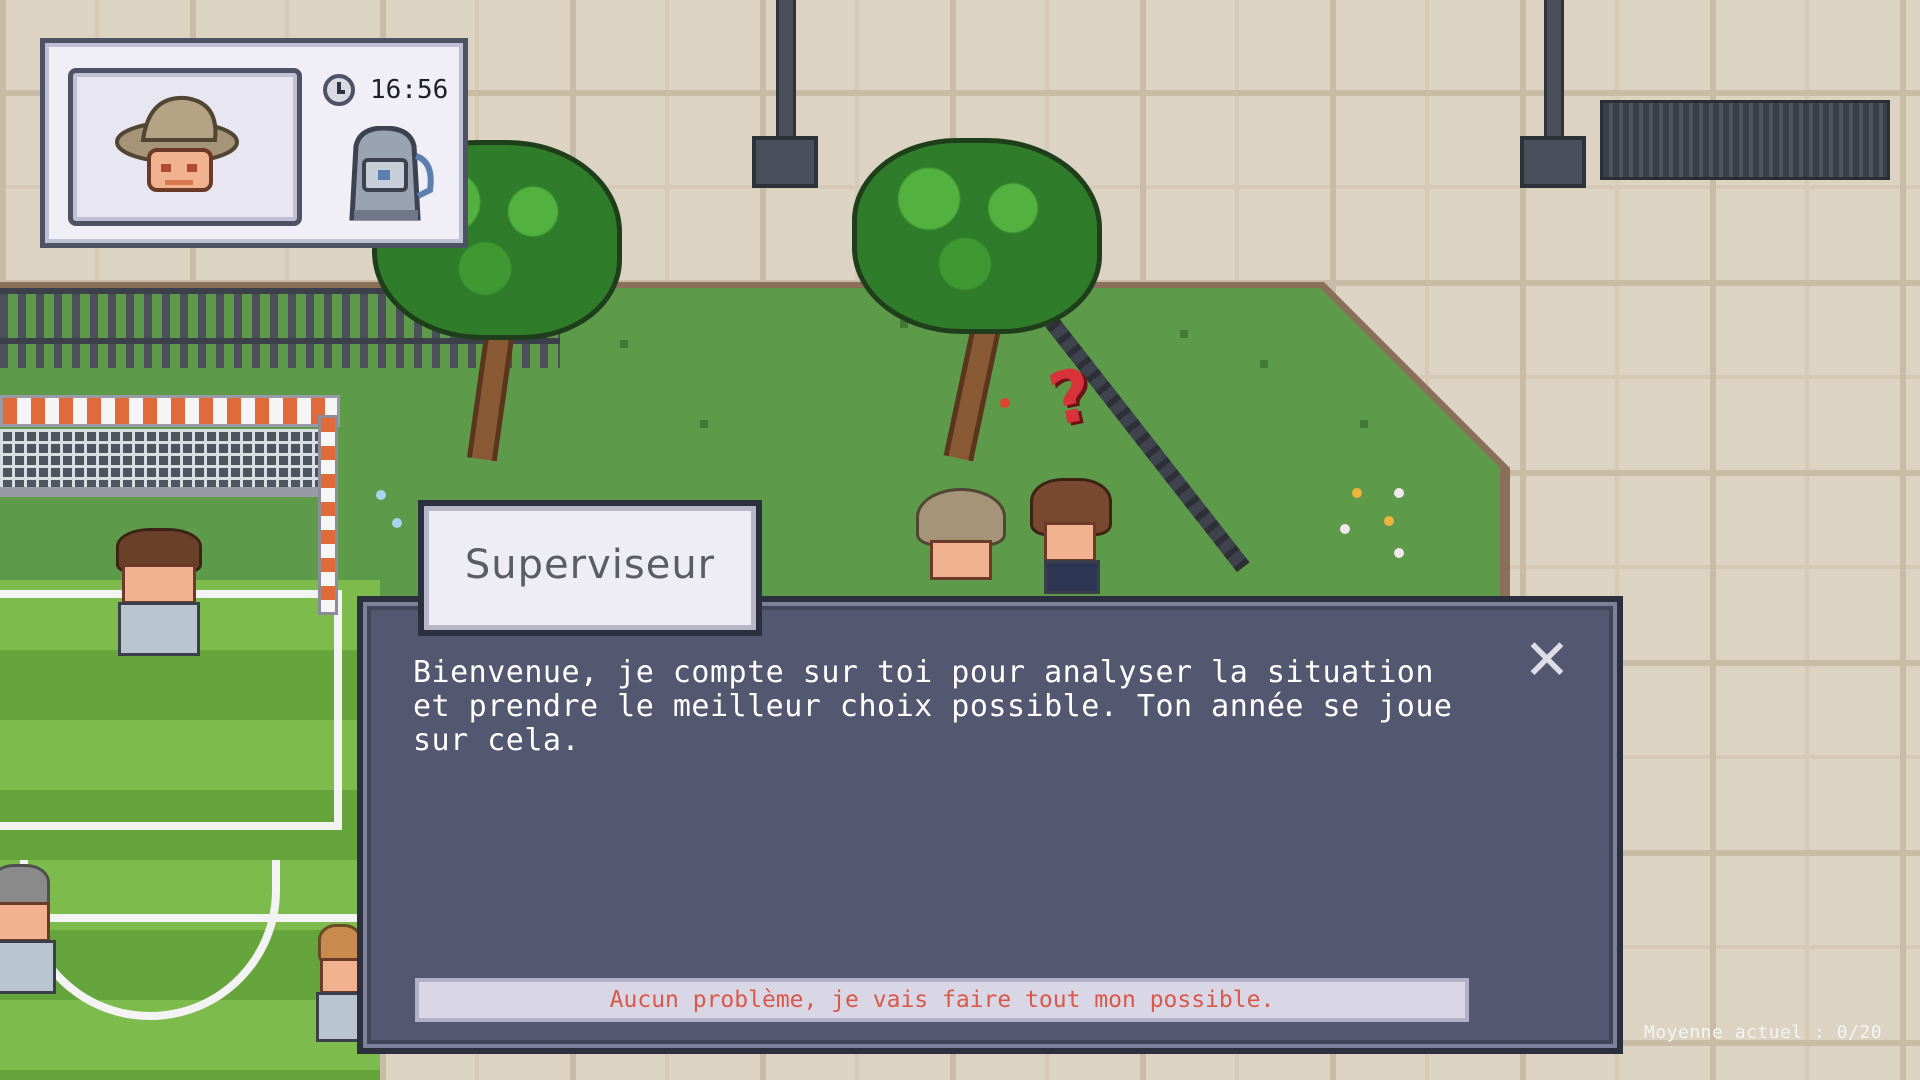 Image resolution: width=1920 pixels, height=1080 pixels. What do you see at coordinates (339, 90) in the screenshot?
I see `clock-icon` at bounding box center [339, 90].